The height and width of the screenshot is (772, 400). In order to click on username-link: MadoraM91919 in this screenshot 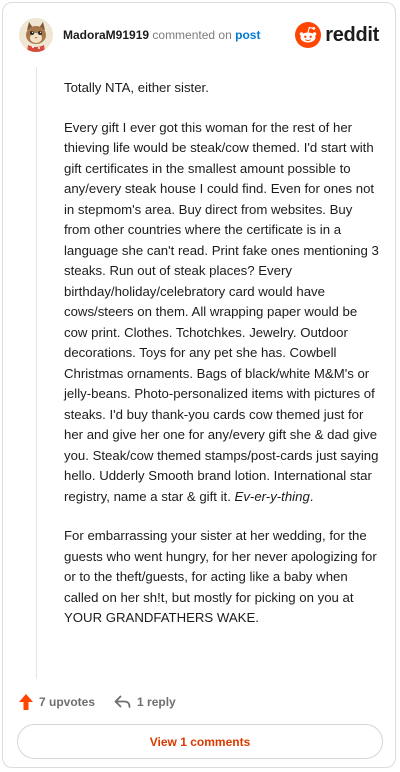, I will do `click(106, 35)`.